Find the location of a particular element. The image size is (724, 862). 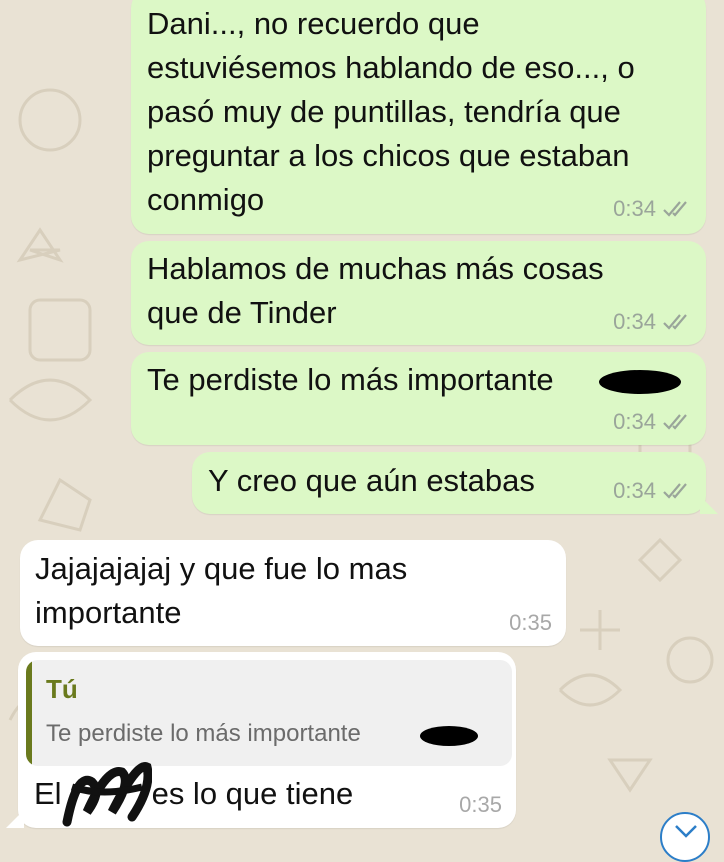

message-line: pasó muy de puntillas, tendría que is located at coordinates (384, 111).